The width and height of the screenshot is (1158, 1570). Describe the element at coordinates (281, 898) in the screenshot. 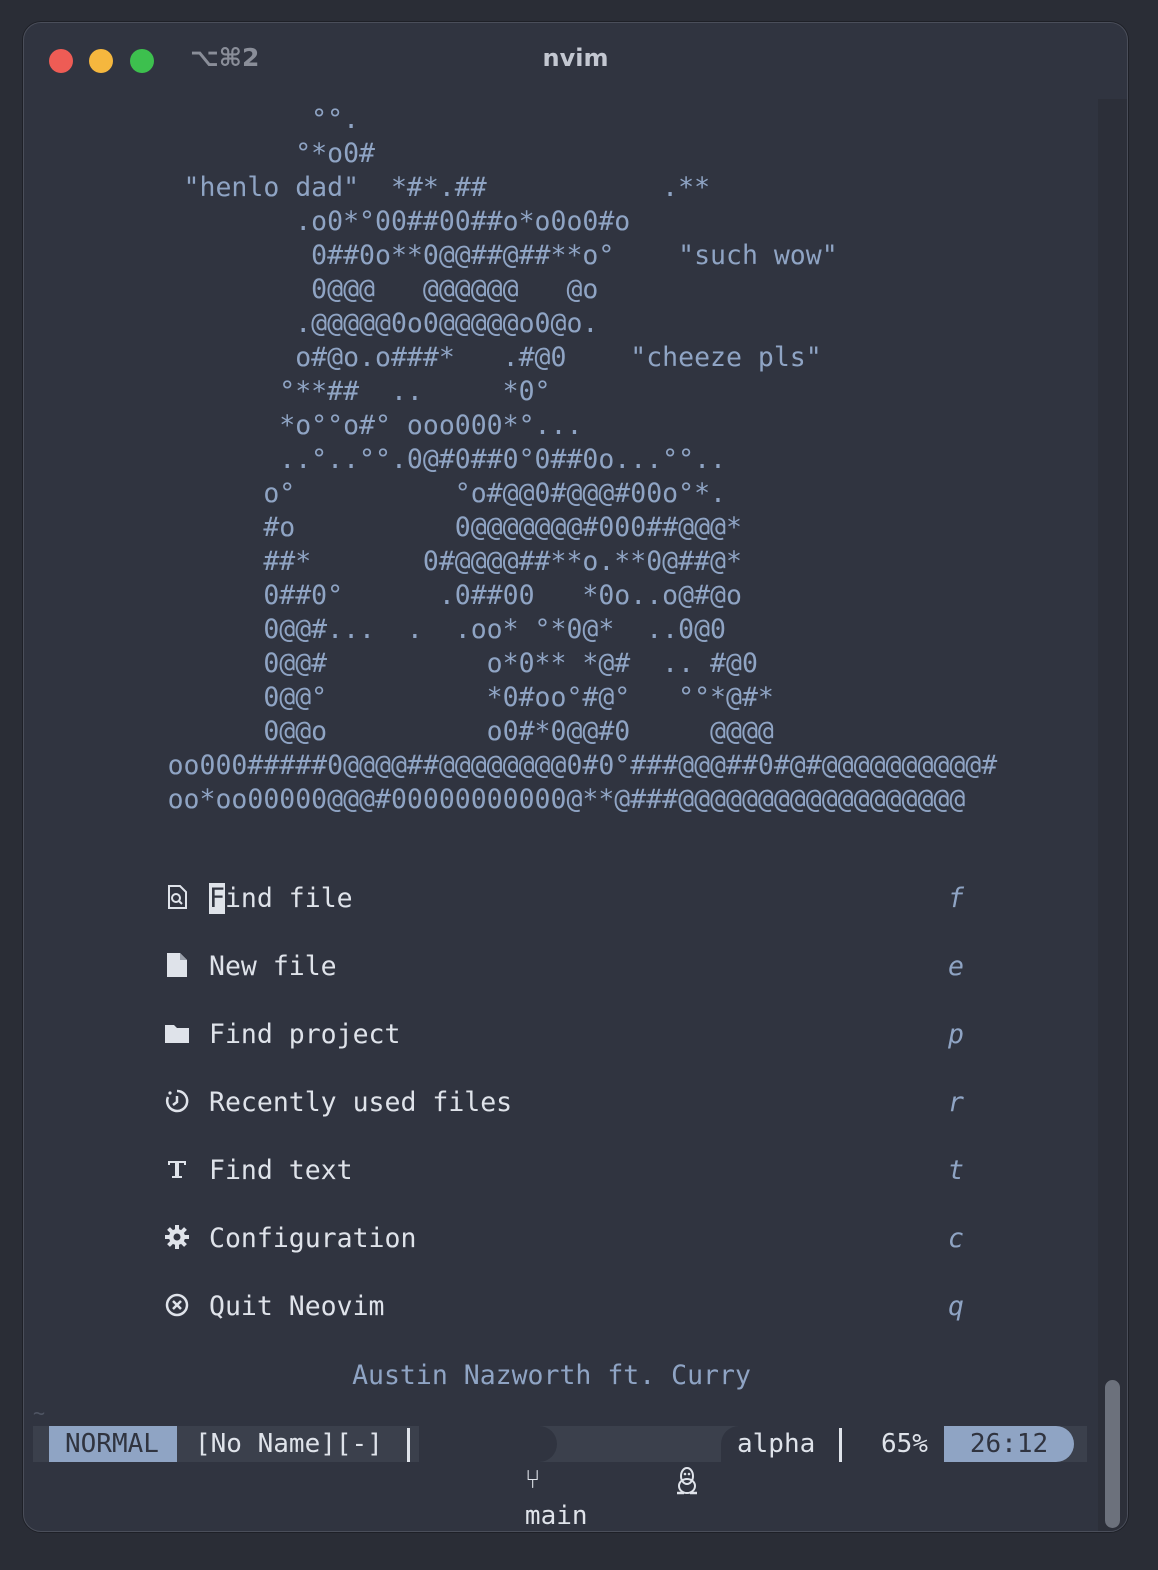

I see `menu-label: Find file` at that location.